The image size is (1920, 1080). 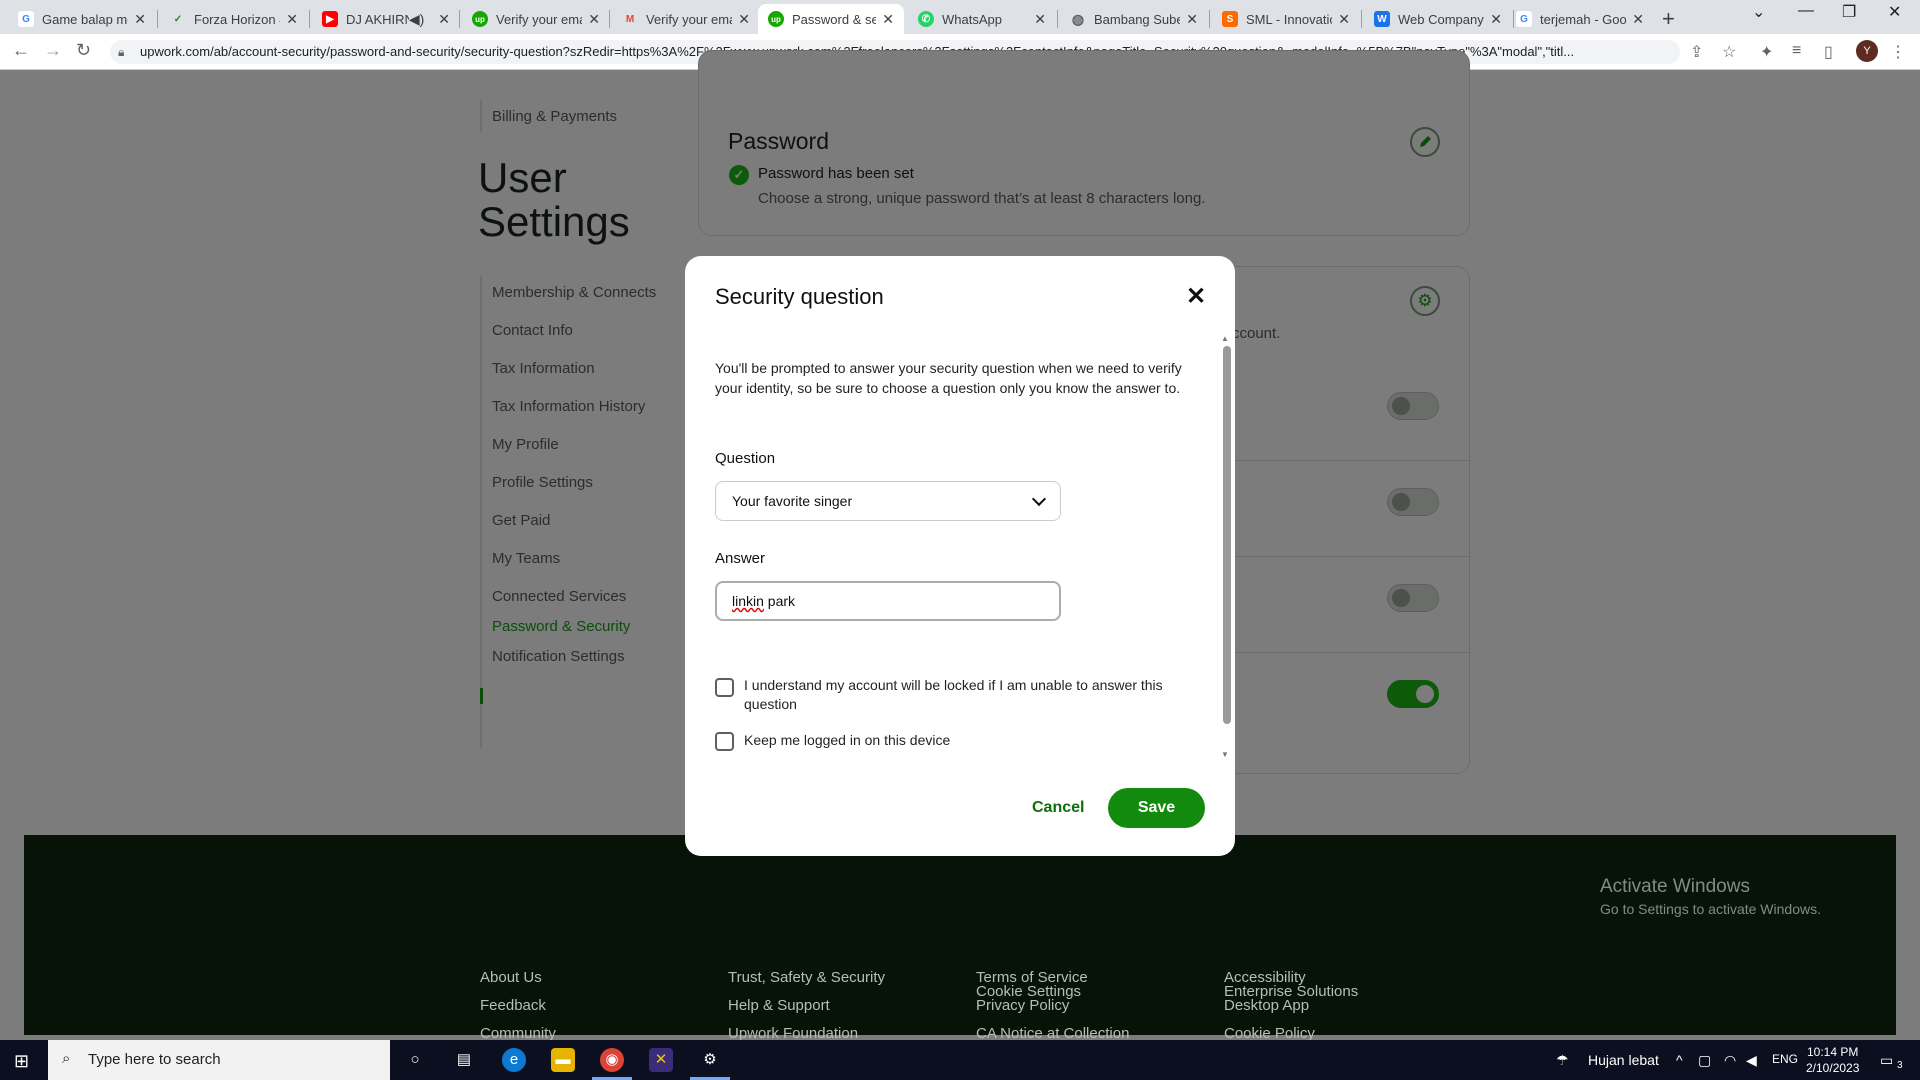 What do you see at coordinates (710, 1060) in the screenshot?
I see `settings-icon: ⚙` at bounding box center [710, 1060].